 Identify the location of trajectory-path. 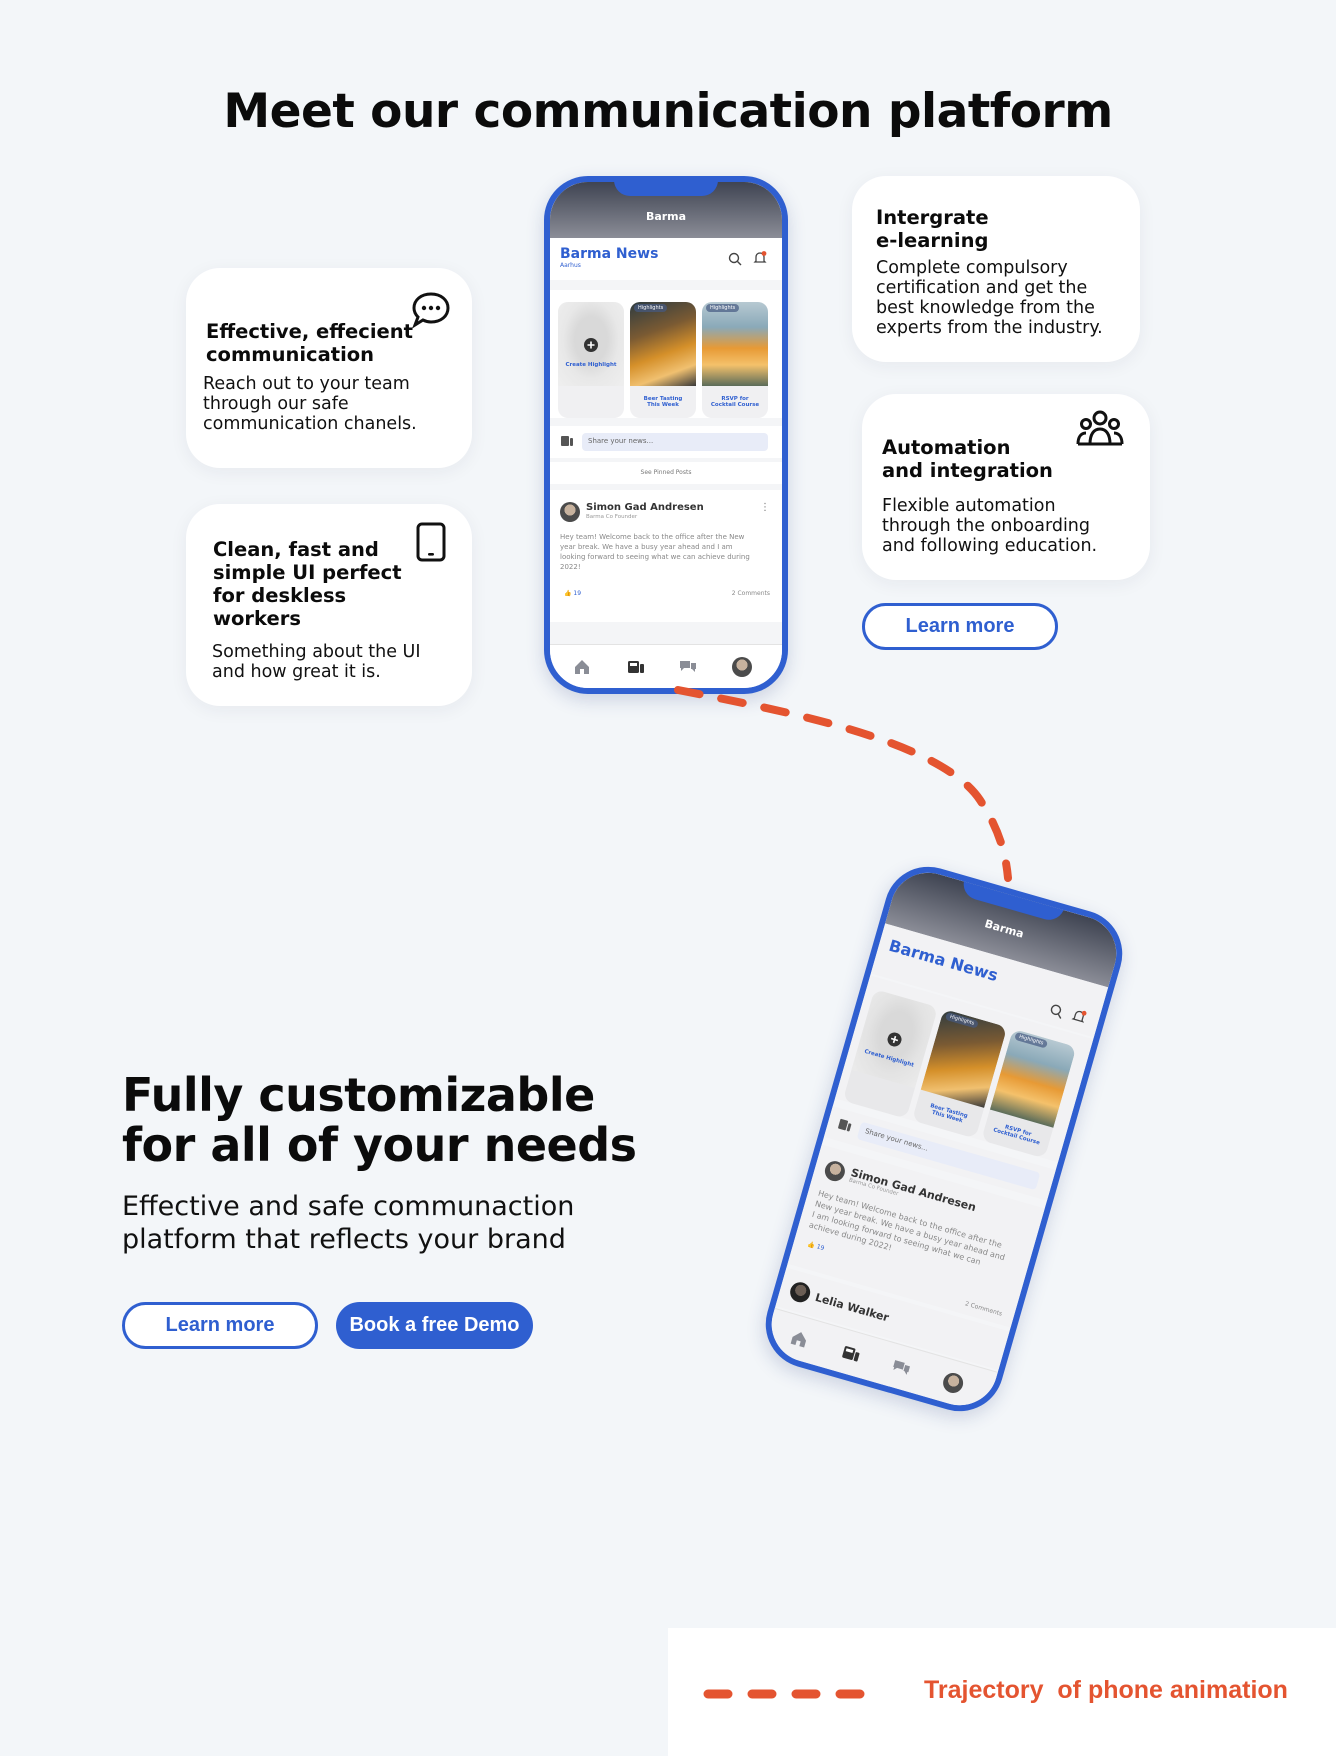
(850, 802).